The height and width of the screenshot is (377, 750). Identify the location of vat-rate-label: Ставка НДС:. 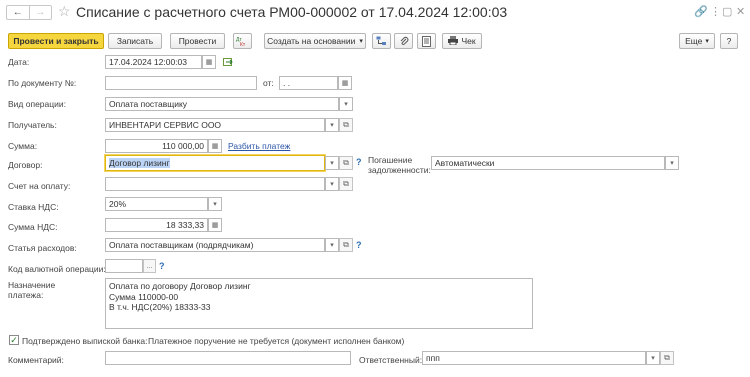
(33, 207).